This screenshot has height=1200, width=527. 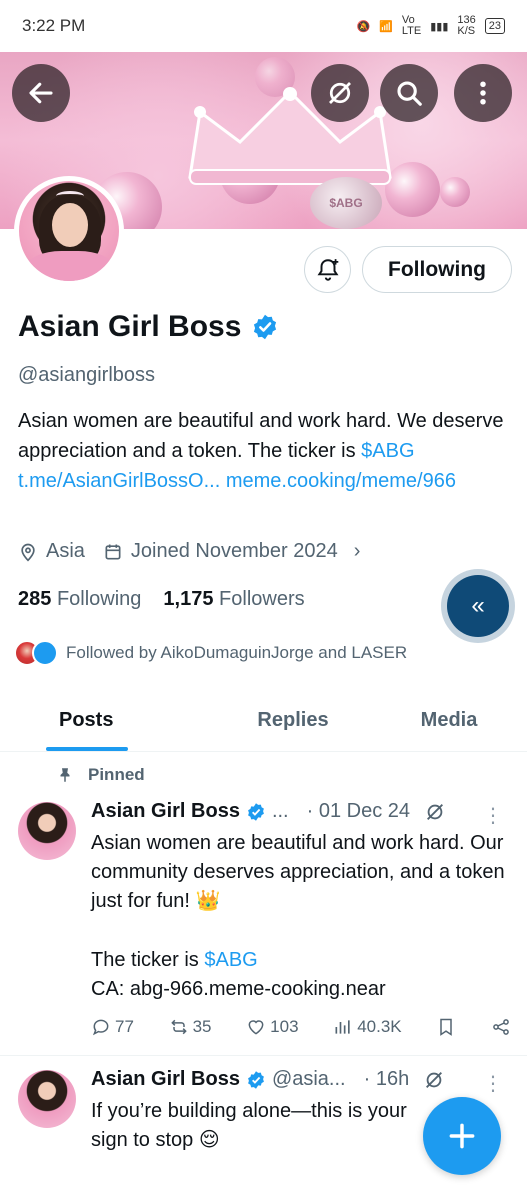 I want to click on following-button: Following, so click(x=437, y=269).